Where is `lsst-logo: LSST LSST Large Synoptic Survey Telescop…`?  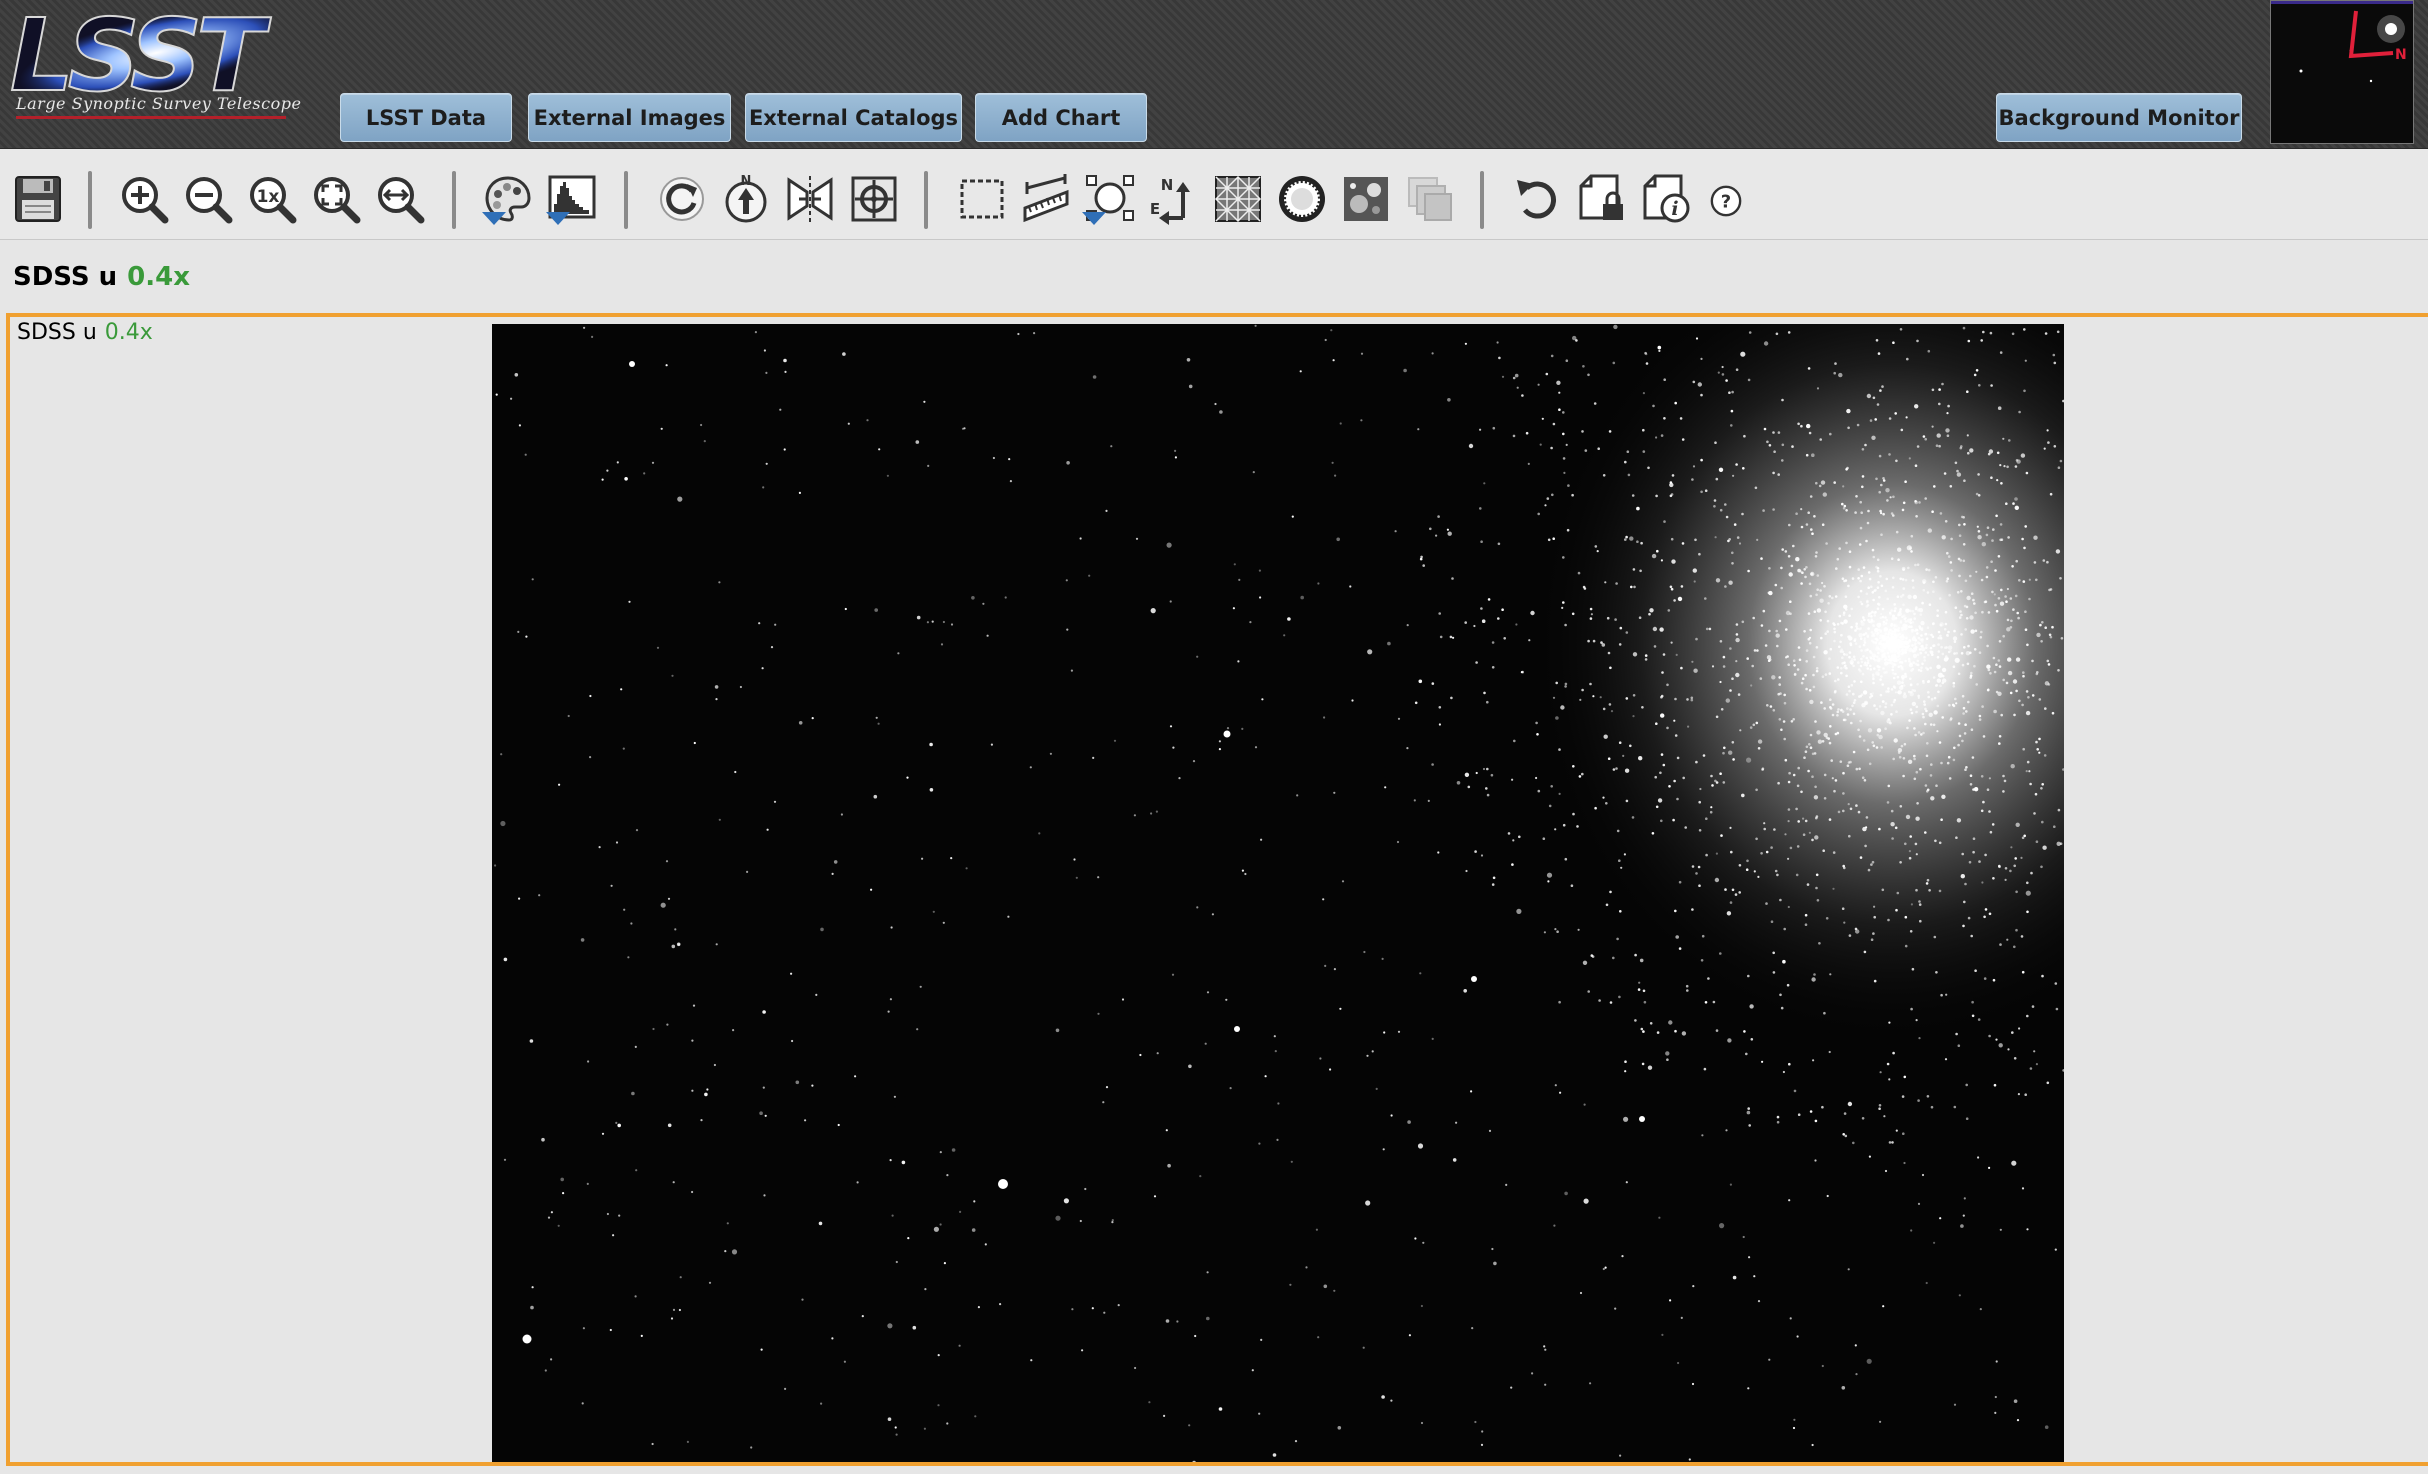
lsst-logo: LSST LSST Large Synoptic Survey Telescop… is located at coordinates (164, 59).